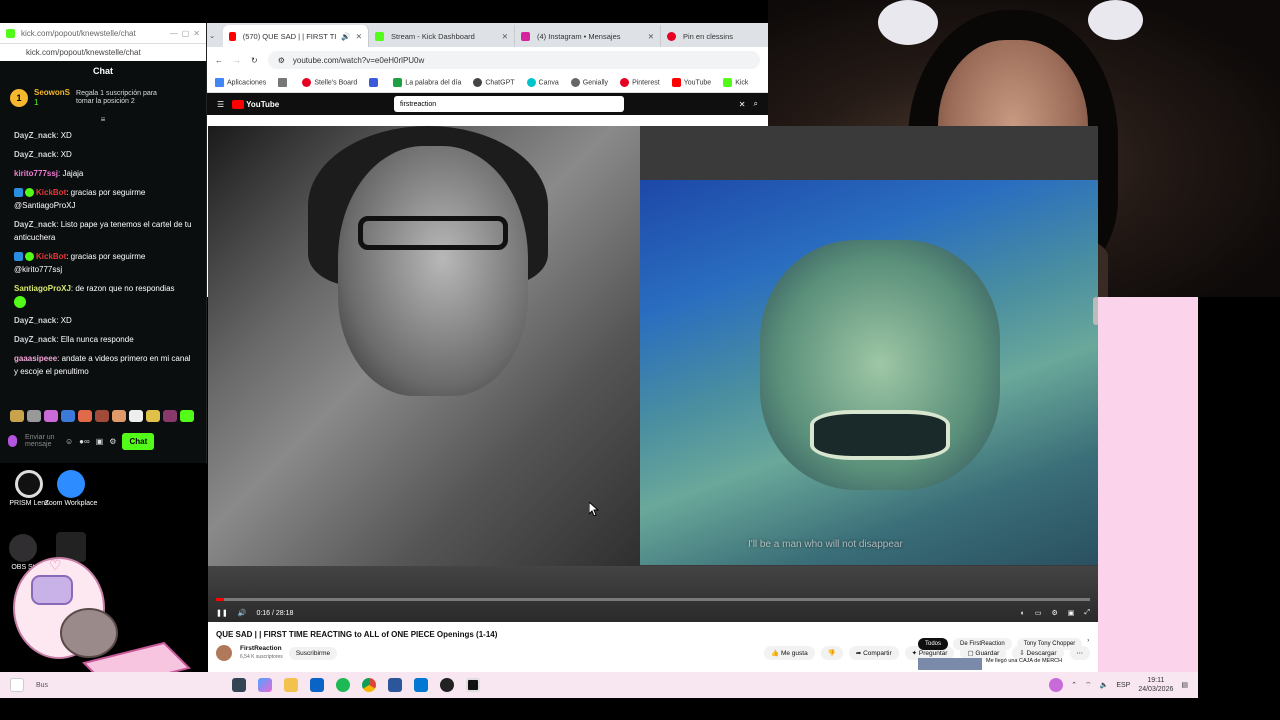 This screenshot has width=1280, height=720. What do you see at coordinates (982, 644) in the screenshot?
I see `chip-firstreaction: De FirstReaction` at bounding box center [982, 644].